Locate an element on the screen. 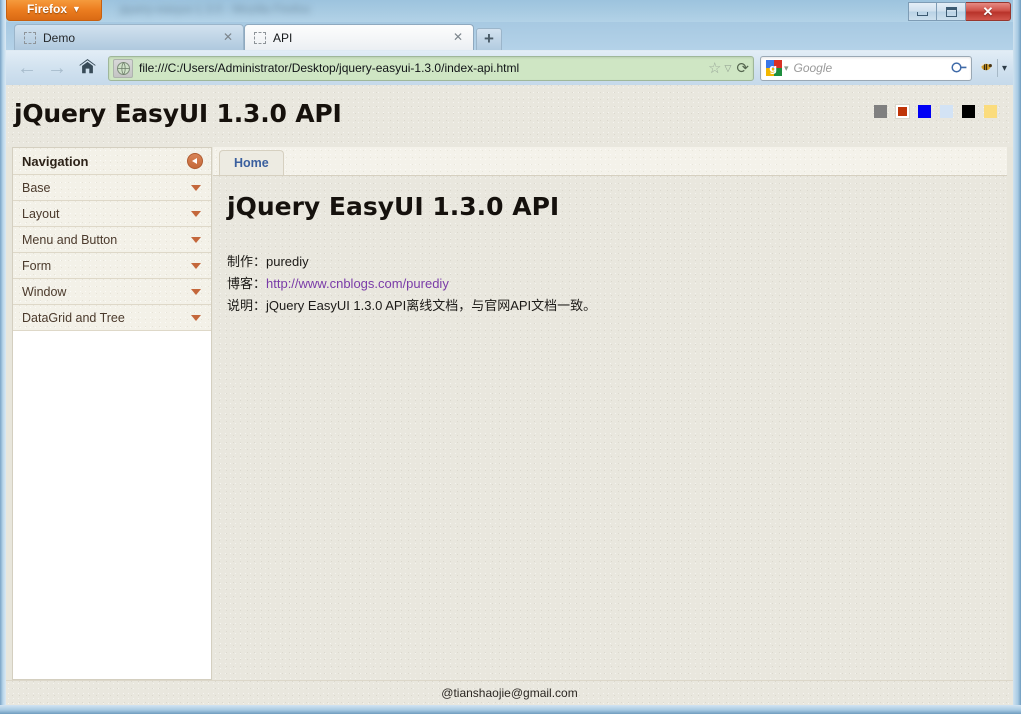  theme-swatch-orange-red is located at coordinates (902, 111).